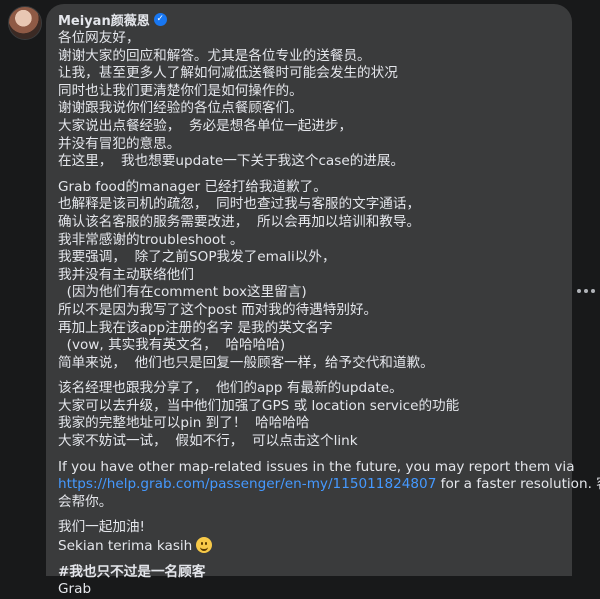  I want to click on comment-line: (vow, 其实我有英文名， 哈哈哈哈), so click(172, 345).